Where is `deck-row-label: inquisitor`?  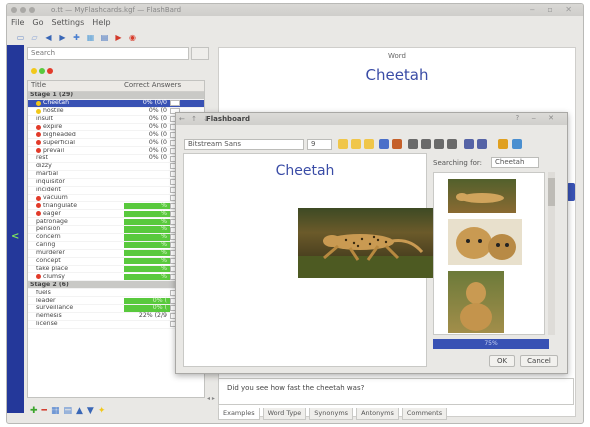 deck-row-label: inquisitor is located at coordinates (50, 182).